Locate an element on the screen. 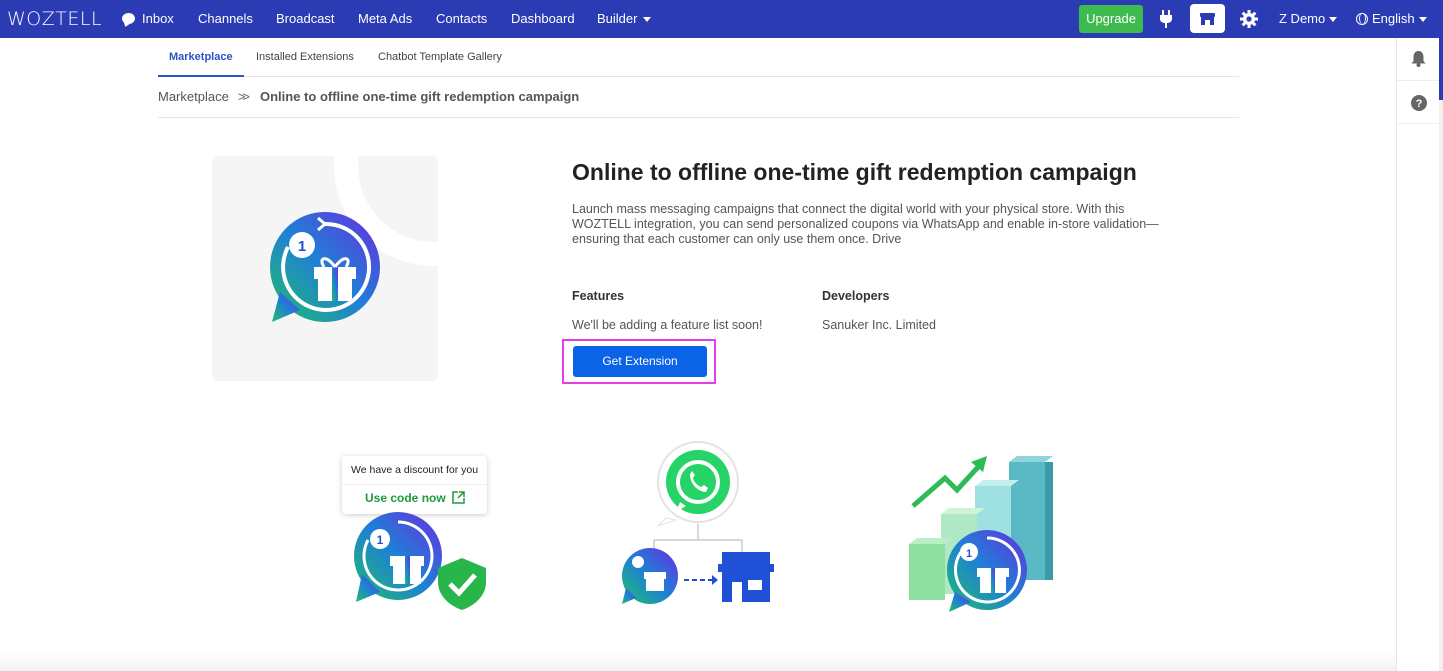 The width and height of the screenshot is (1443, 671). gift-verified-illustration: 1 is located at coordinates (420, 561).